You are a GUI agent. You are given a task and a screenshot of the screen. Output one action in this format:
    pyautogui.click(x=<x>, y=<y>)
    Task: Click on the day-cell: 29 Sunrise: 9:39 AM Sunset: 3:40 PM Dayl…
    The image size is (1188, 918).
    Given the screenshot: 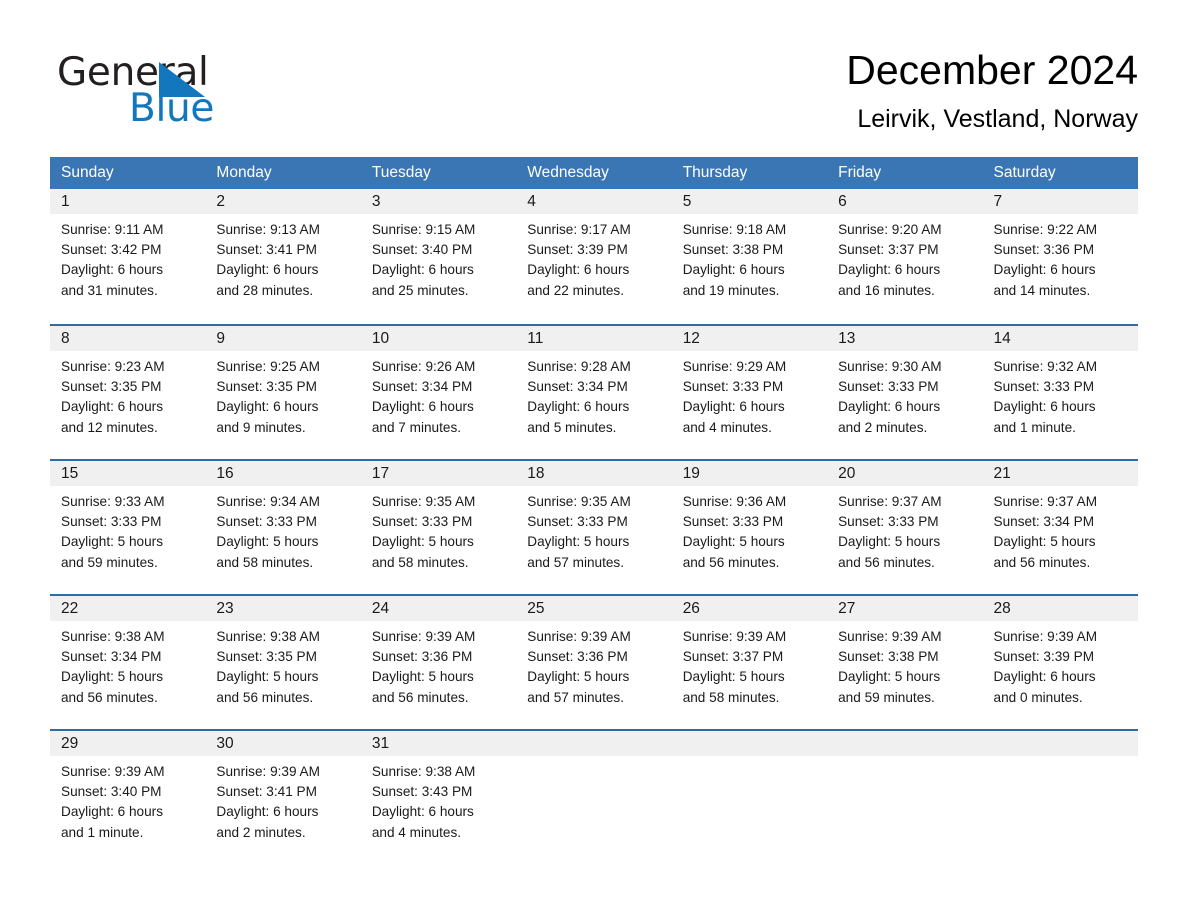 What is the action you would take?
    pyautogui.click(x=128, y=790)
    